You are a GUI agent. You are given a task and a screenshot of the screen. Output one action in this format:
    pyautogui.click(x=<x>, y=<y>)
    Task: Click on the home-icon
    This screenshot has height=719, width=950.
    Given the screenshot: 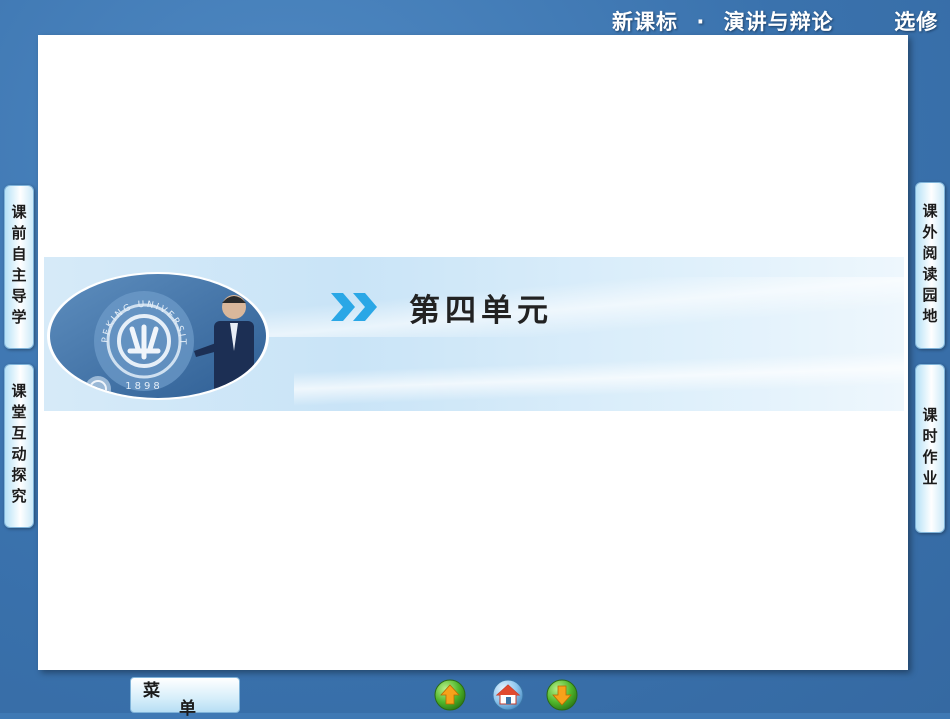 What is the action you would take?
    pyautogui.click(x=508, y=695)
    